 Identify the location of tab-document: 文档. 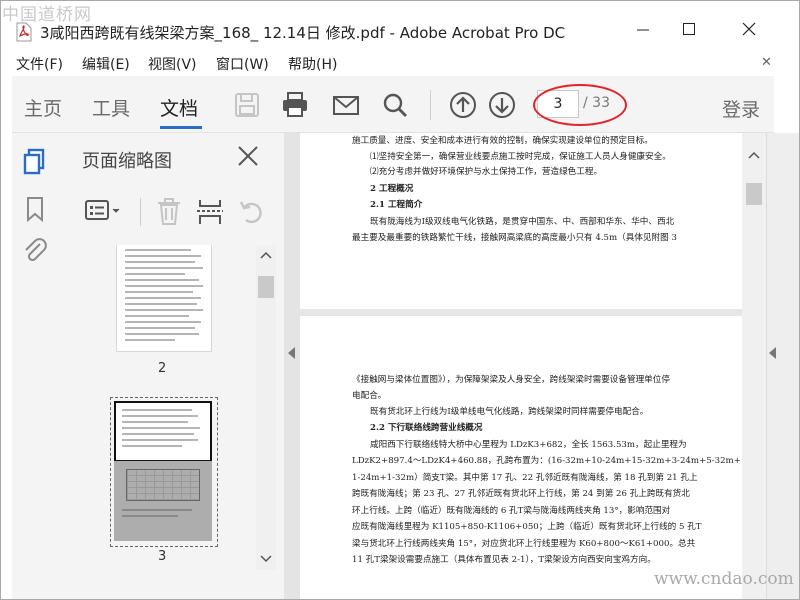
(179, 107).